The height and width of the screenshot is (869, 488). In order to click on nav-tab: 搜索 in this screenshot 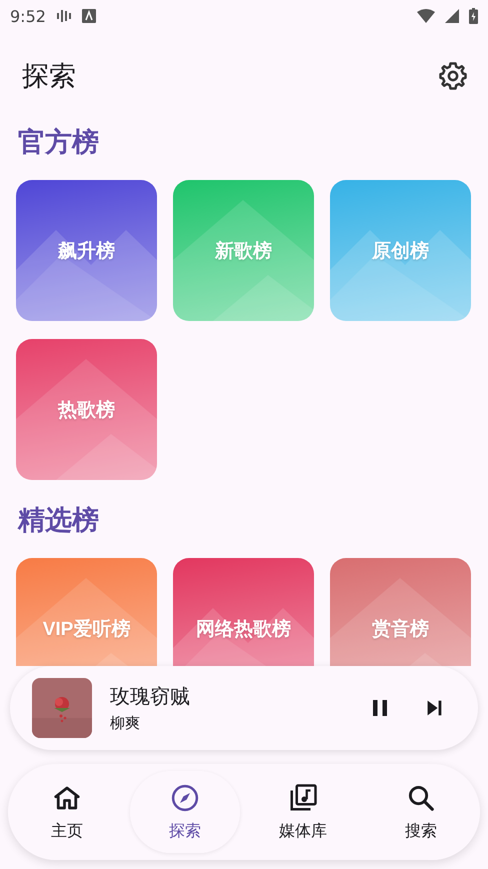, I will do `click(421, 812)`.